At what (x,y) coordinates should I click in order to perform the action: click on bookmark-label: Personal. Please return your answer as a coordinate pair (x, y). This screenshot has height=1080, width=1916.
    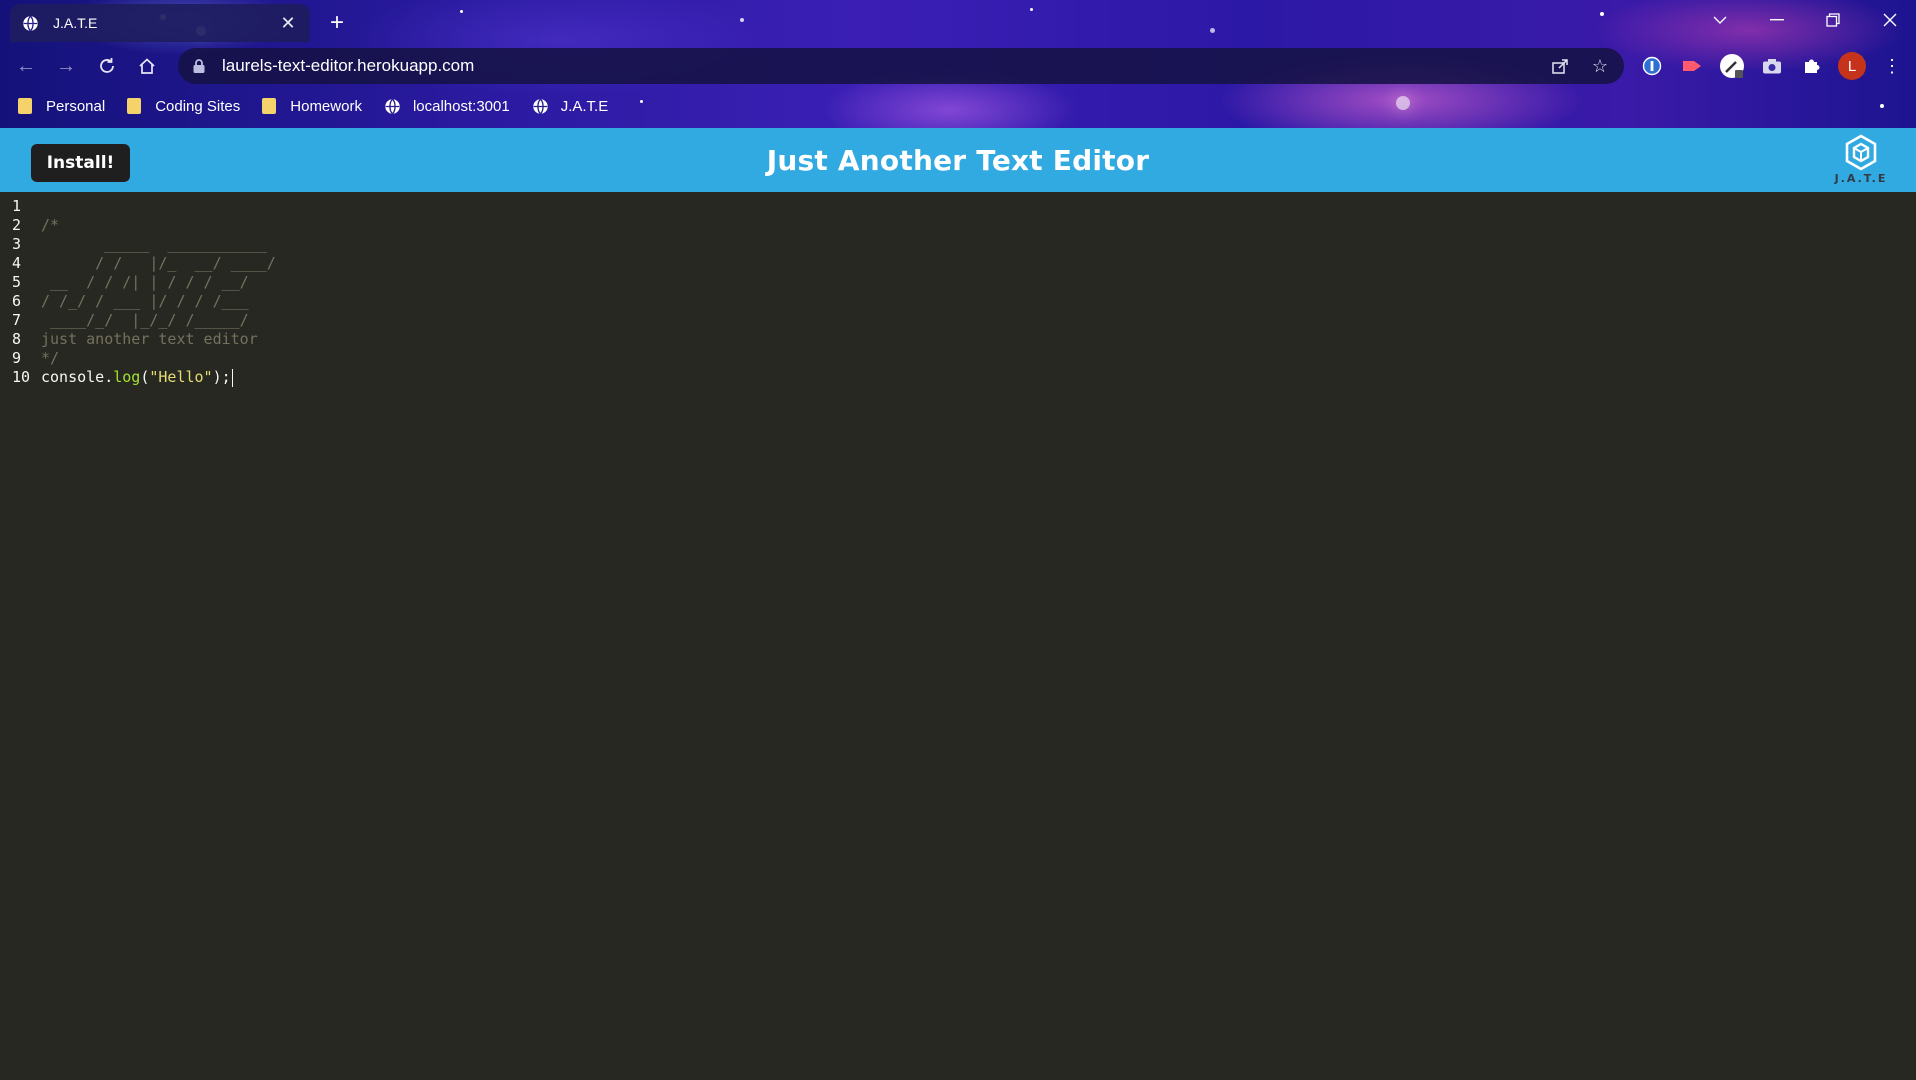
    Looking at the image, I should click on (76, 106).